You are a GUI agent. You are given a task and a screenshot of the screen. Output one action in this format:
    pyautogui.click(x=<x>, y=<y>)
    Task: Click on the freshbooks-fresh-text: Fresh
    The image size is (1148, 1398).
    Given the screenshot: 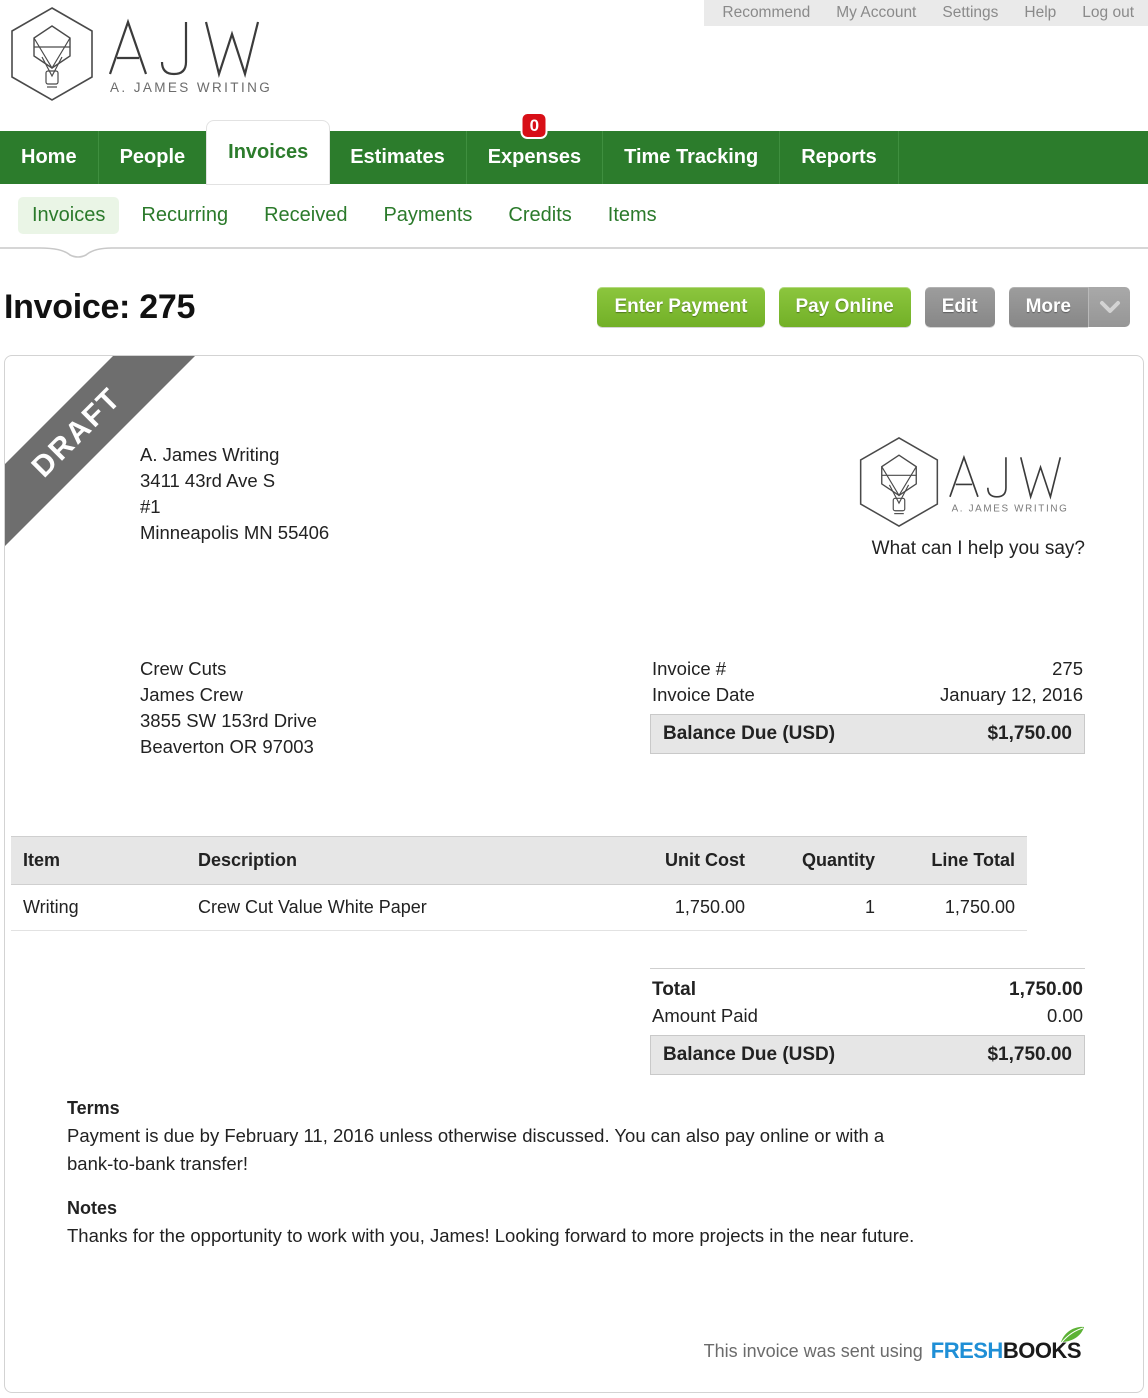 What is the action you would take?
    pyautogui.click(x=967, y=1350)
    